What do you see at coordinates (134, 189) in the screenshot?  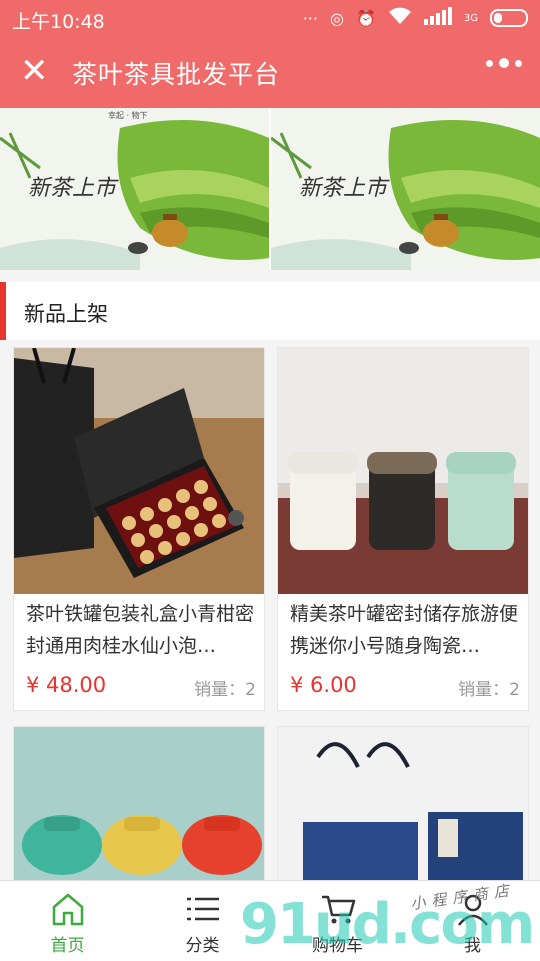 I see `banner-slide: 新茶上市 幸起 · 物下` at bounding box center [134, 189].